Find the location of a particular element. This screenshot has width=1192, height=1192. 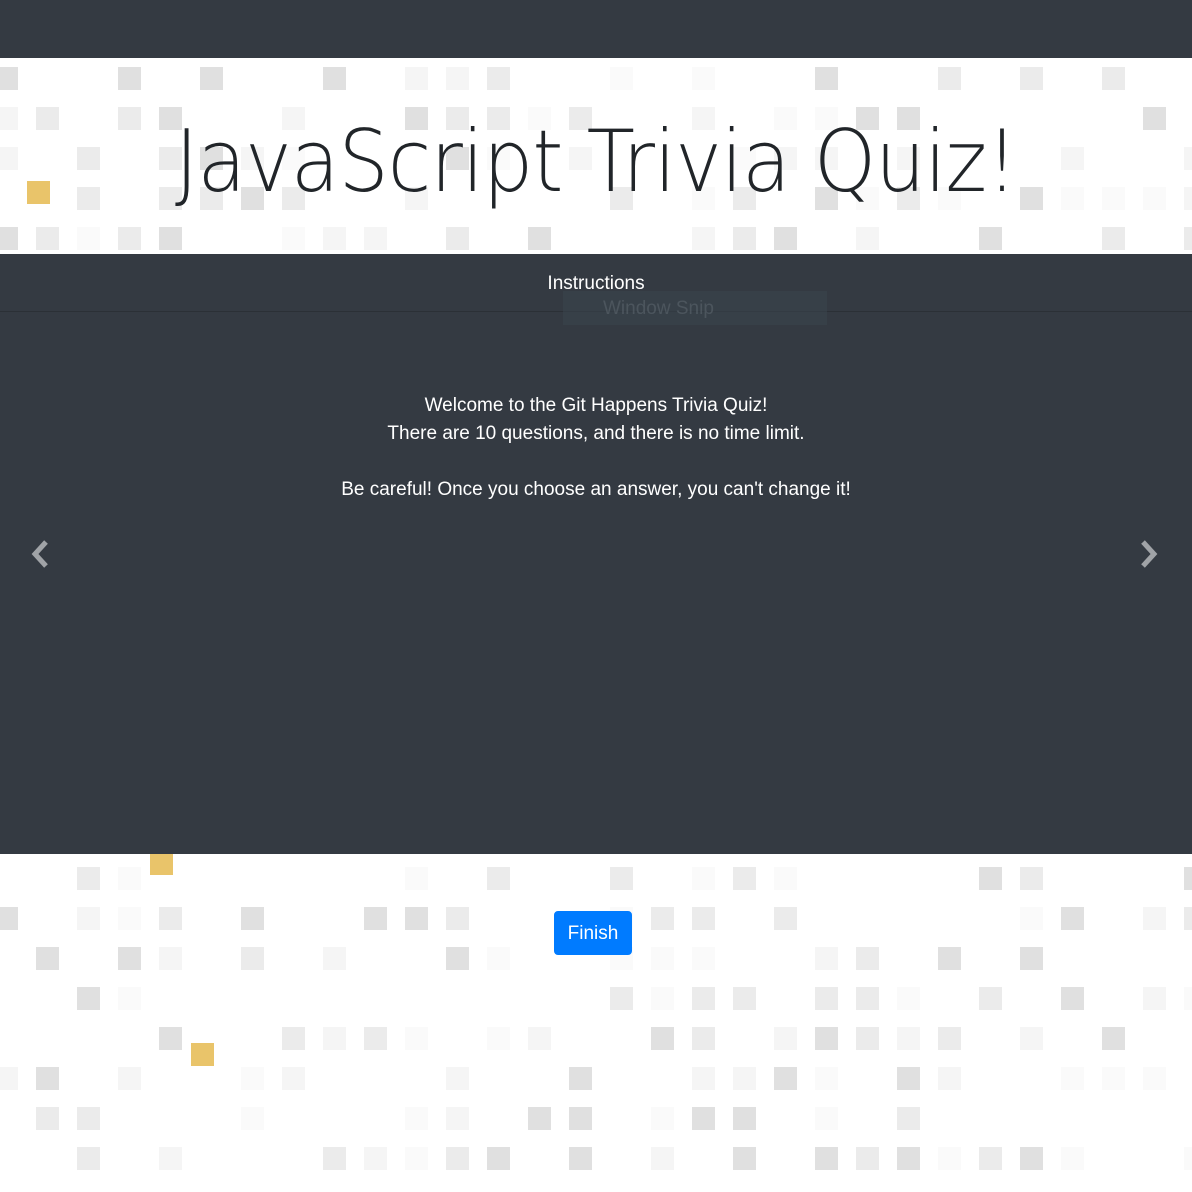

pattern-accent-square is located at coordinates (161, 863).